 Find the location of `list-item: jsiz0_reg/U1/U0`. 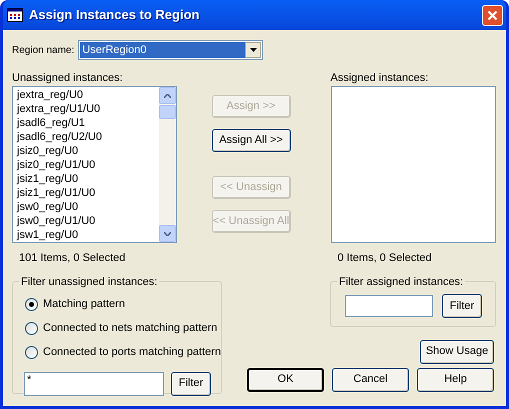

list-item: jsiz0_reg/U1/U0 is located at coordinates (87, 165).